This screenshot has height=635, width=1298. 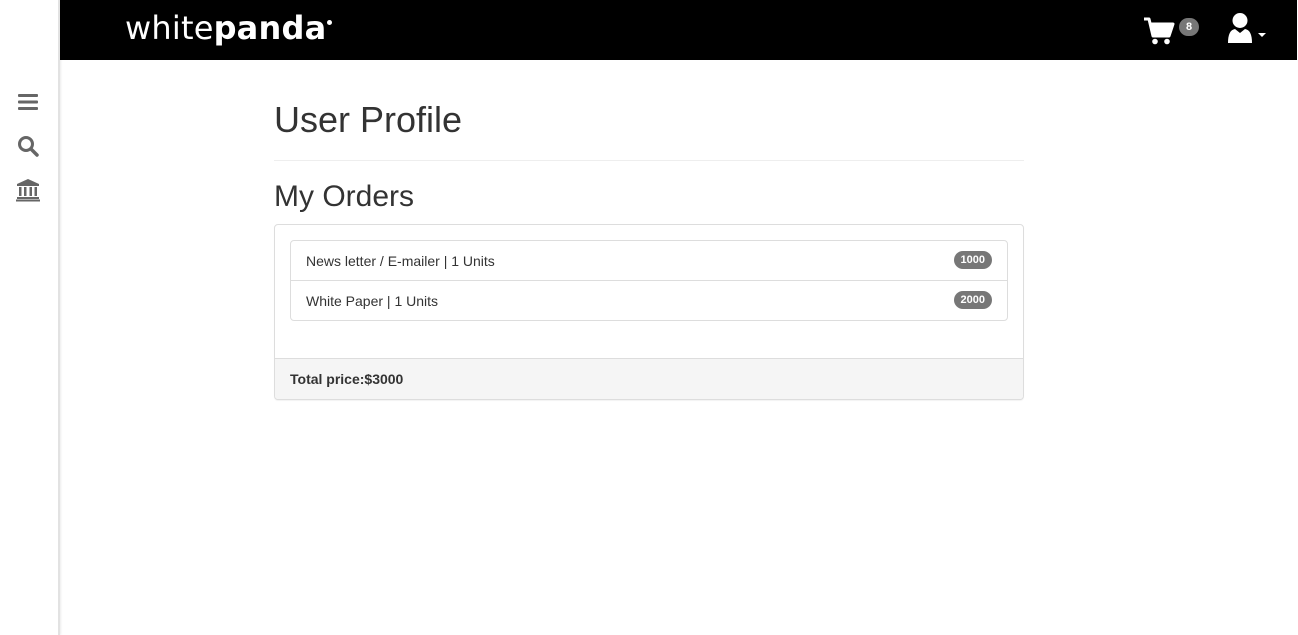 I want to click on order-item-label: White Paper | 1 Units, so click(x=372, y=301).